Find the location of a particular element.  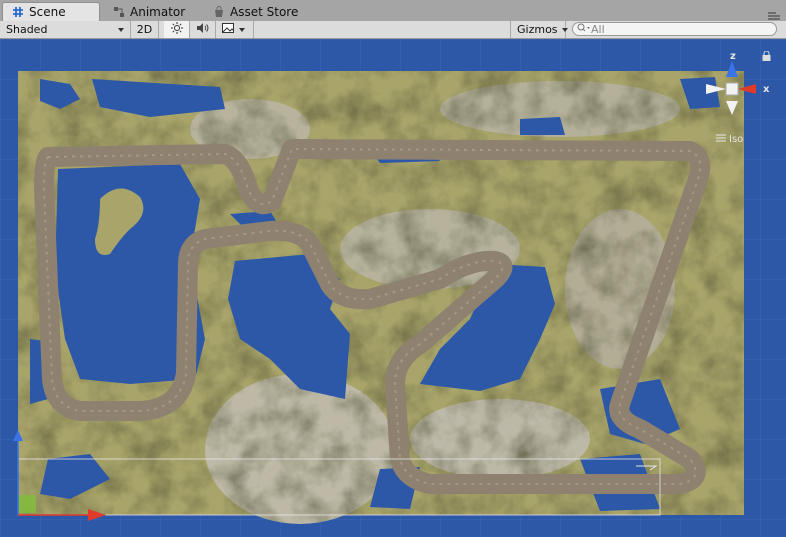

store-icon is located at coordinates (219, 12).